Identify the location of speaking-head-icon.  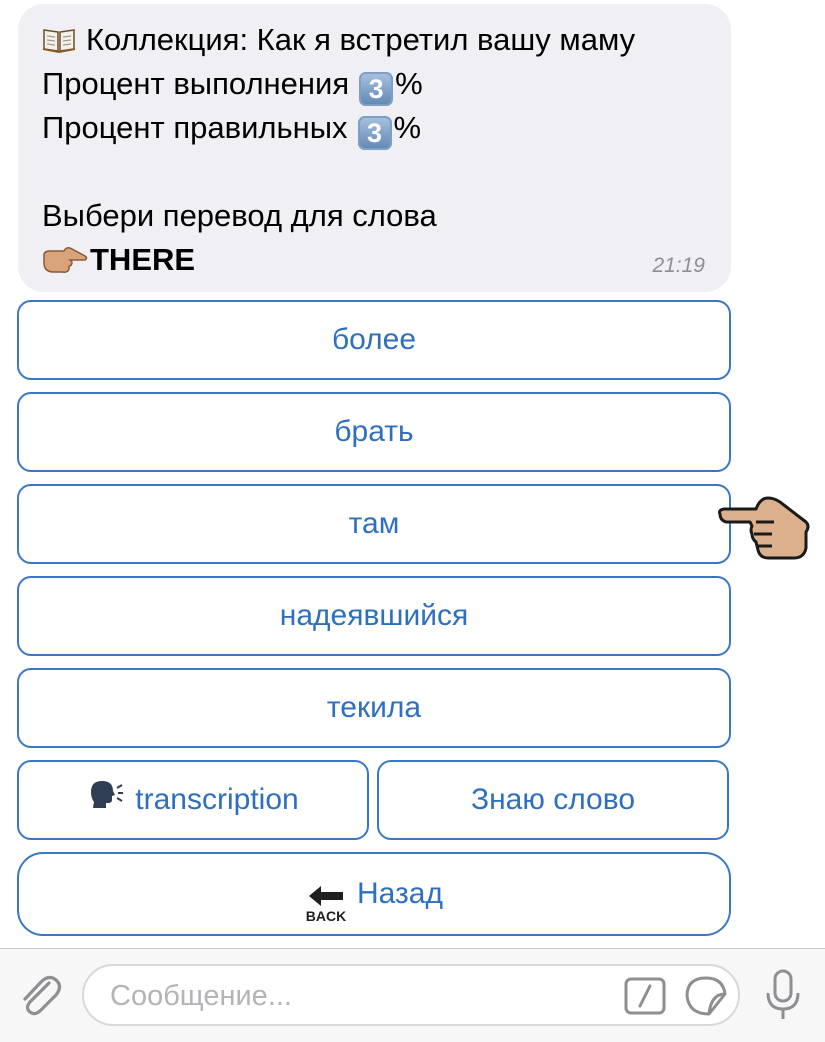
(106, 801).